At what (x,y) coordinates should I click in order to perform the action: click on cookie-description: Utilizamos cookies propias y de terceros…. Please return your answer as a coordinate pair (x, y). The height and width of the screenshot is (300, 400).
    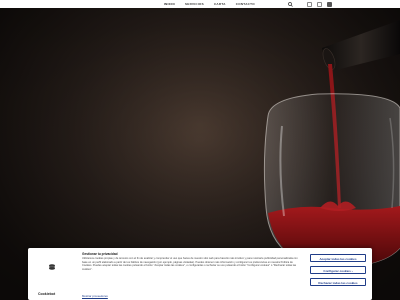
    Looking at the image, I should click on (190, 264).